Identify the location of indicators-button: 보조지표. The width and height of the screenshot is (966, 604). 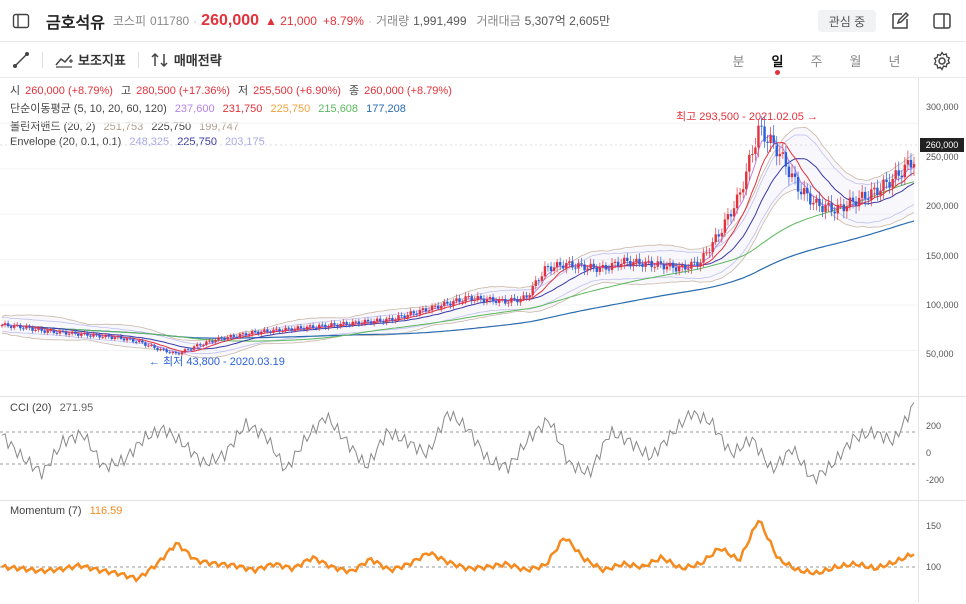
(90, 59).